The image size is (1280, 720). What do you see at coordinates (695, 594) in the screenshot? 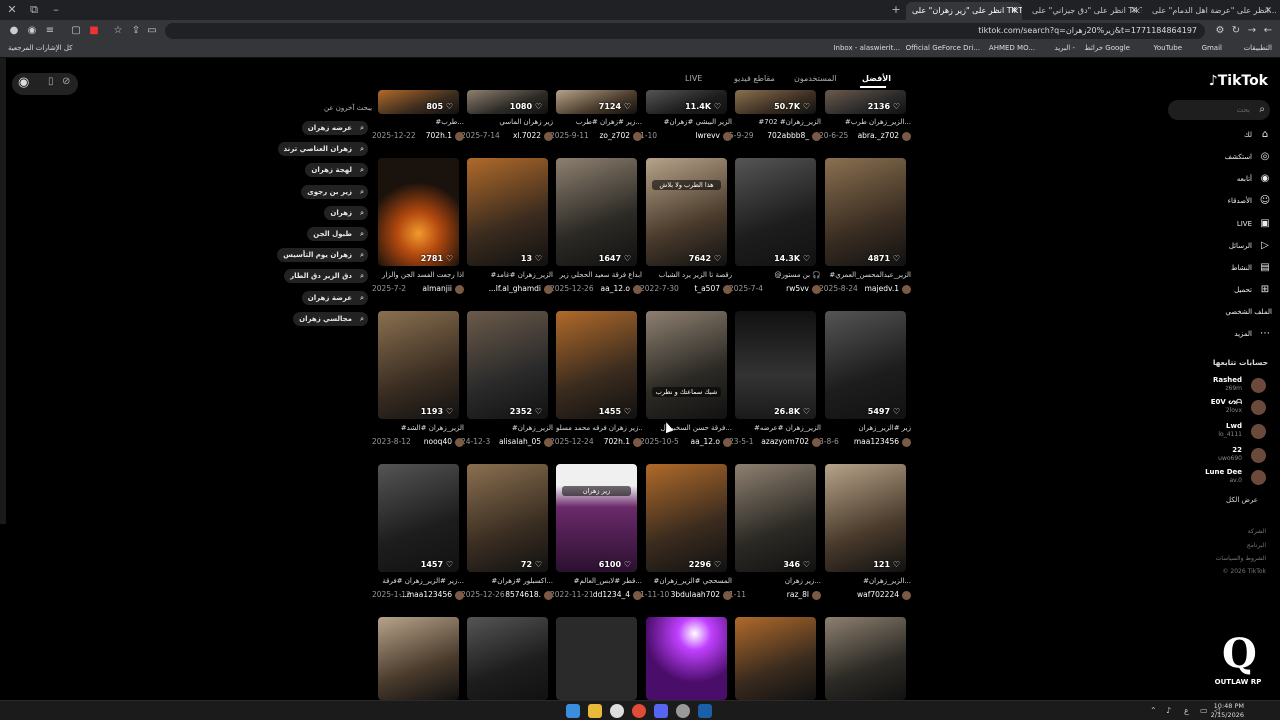
I see `video-author: 3bdulaah702` at bounding box center [695, 594].